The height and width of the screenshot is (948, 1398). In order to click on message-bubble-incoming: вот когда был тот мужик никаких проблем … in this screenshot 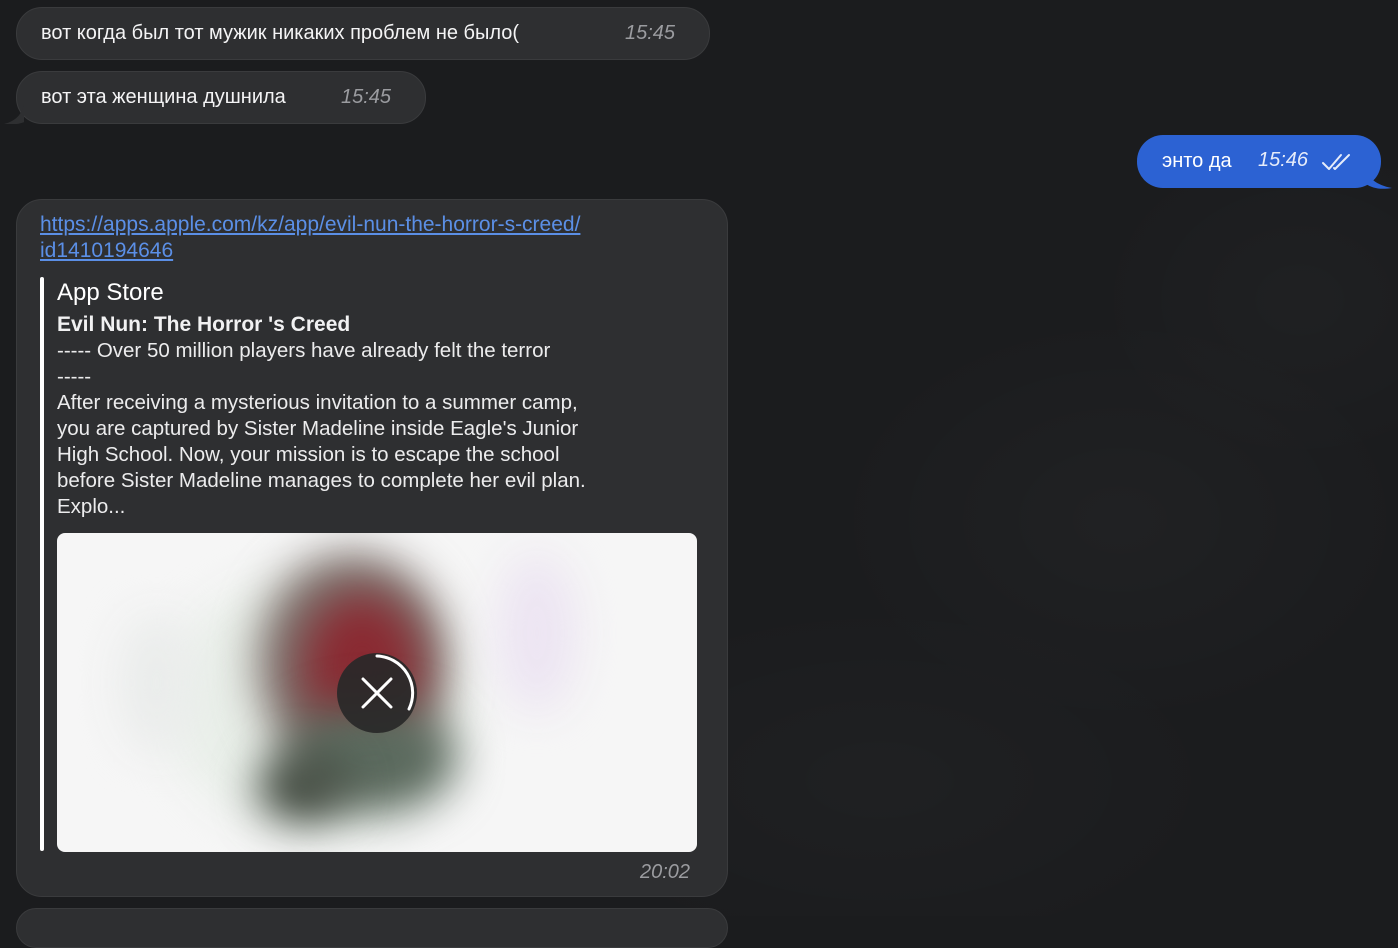, I will do `click(363, 33)`.